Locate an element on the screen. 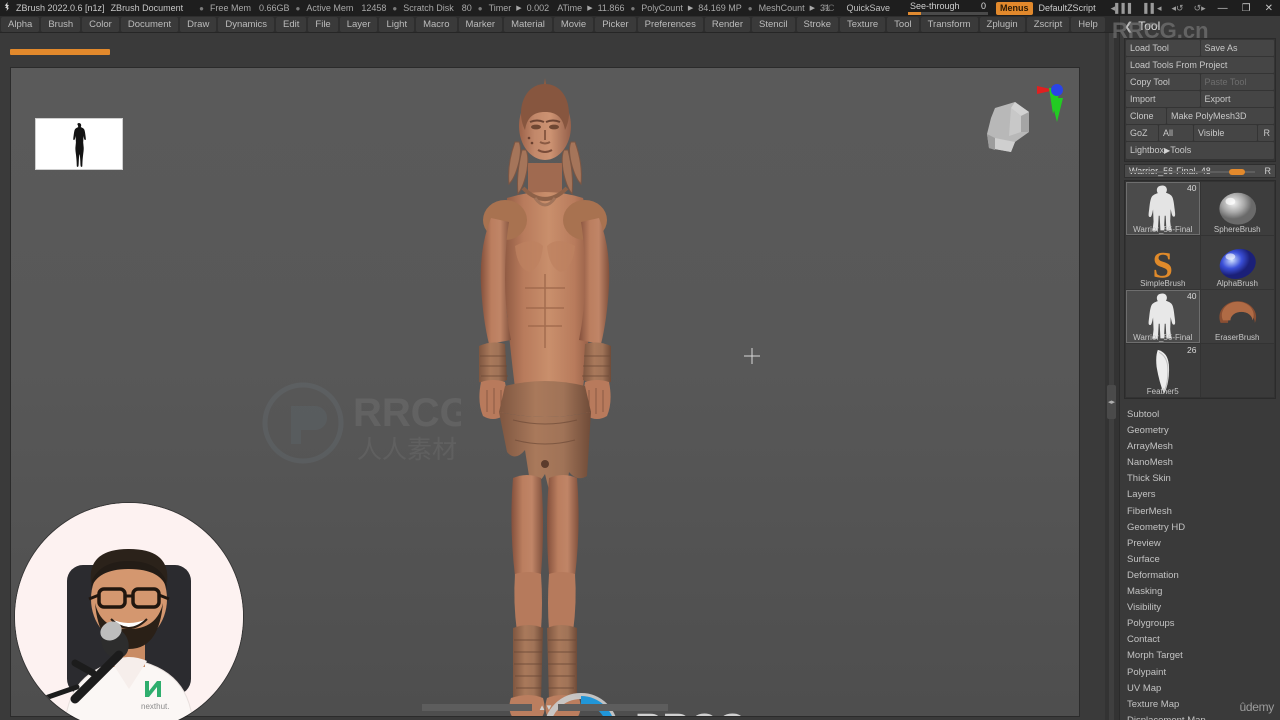  cycle-left-icon: ◂↺ is located at coordinates (1178, 8).